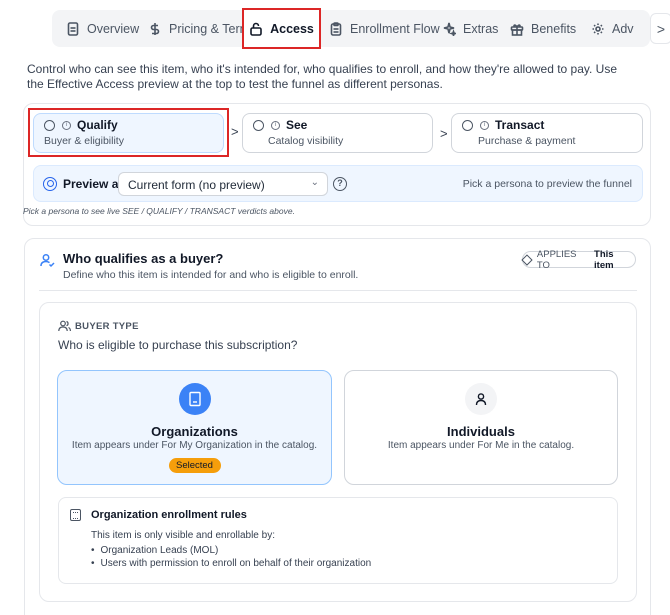 This screenshot has width=670, height=615. What do you see at coordinates (449, 29) in the screenshot?
I see `sparkles-icon` at bounding box center [449, 29].